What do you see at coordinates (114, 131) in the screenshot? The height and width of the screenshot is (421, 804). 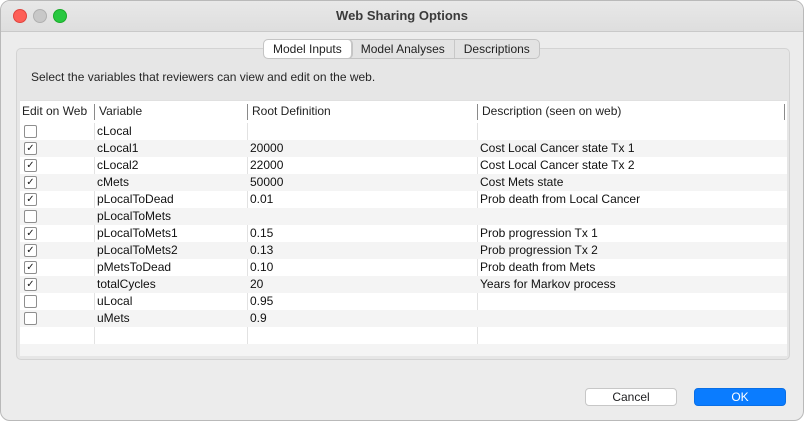 I see `variable-cell: cLocal` at bounding box center [114, 131].